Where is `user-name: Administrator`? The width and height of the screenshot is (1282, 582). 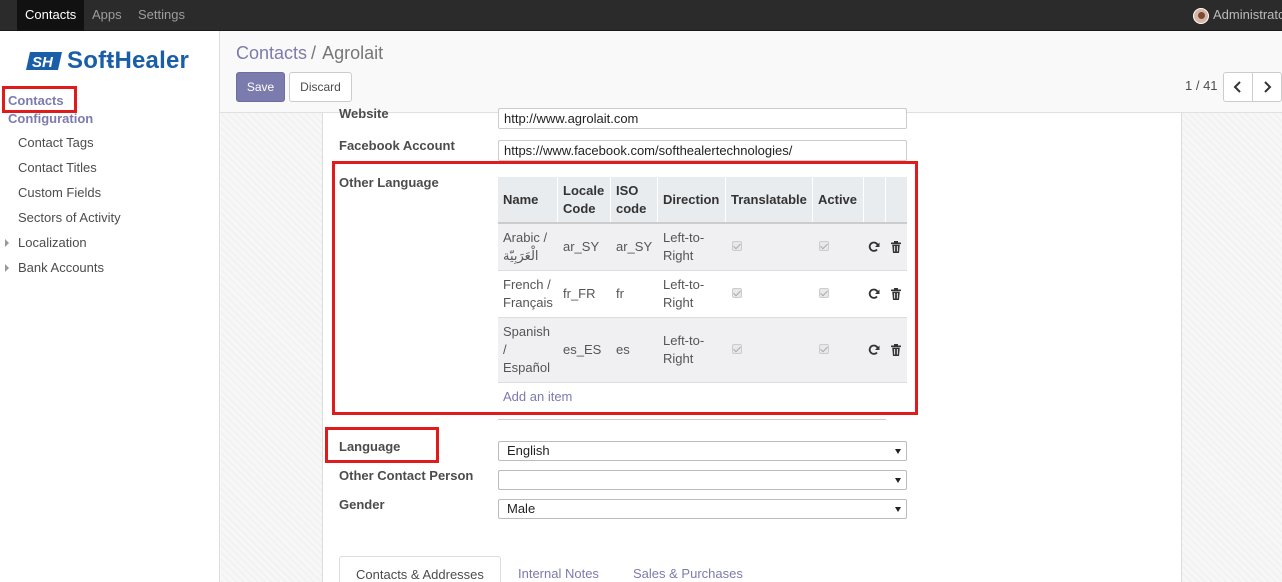
user-name: Administrator is located at coordinates (1247, 14).